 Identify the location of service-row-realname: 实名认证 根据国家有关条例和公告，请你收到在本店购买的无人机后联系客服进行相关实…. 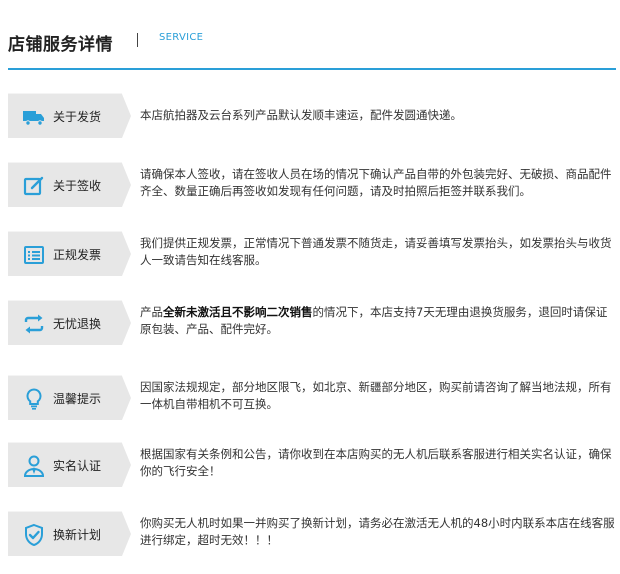
(312, 468).